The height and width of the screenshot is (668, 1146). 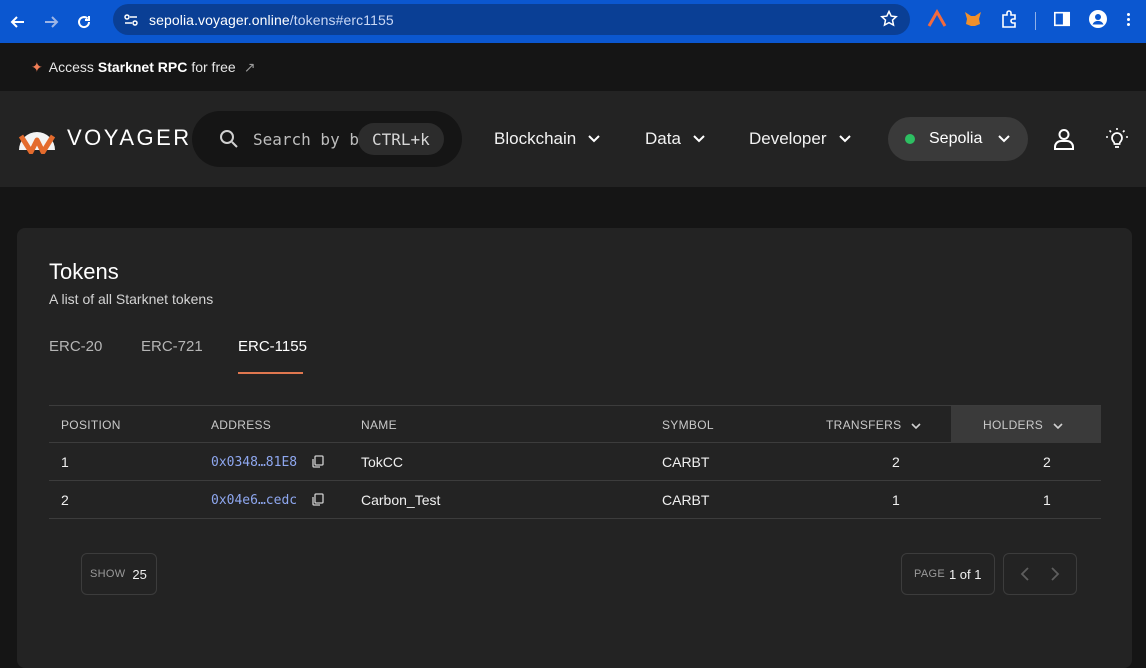 What do you see at coordinates (142, 67) in the screenshot?
I see `promo-highlight: Starknet RPC` at bounding box center [142, 67].